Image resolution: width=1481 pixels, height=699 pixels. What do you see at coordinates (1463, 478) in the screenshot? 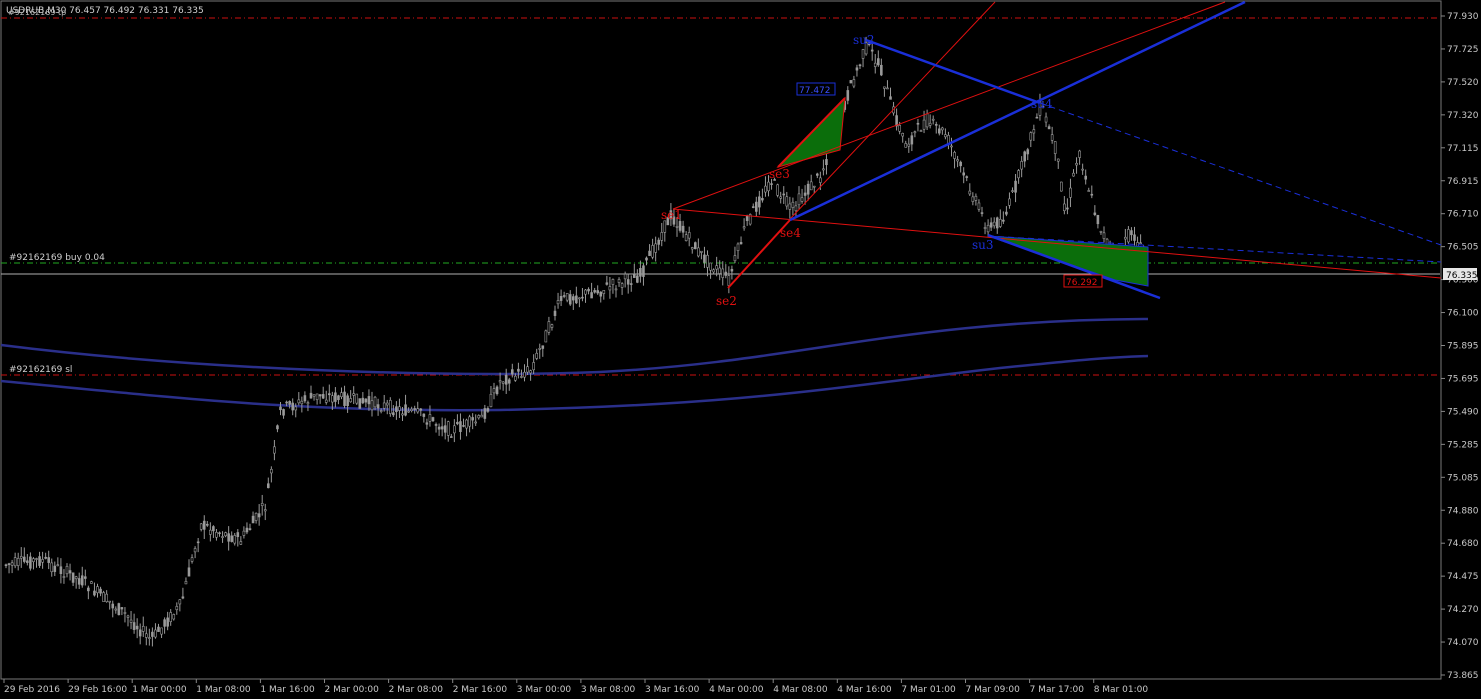
I see `price-tick-label: 75.085` at bounding box center [1463, 478].